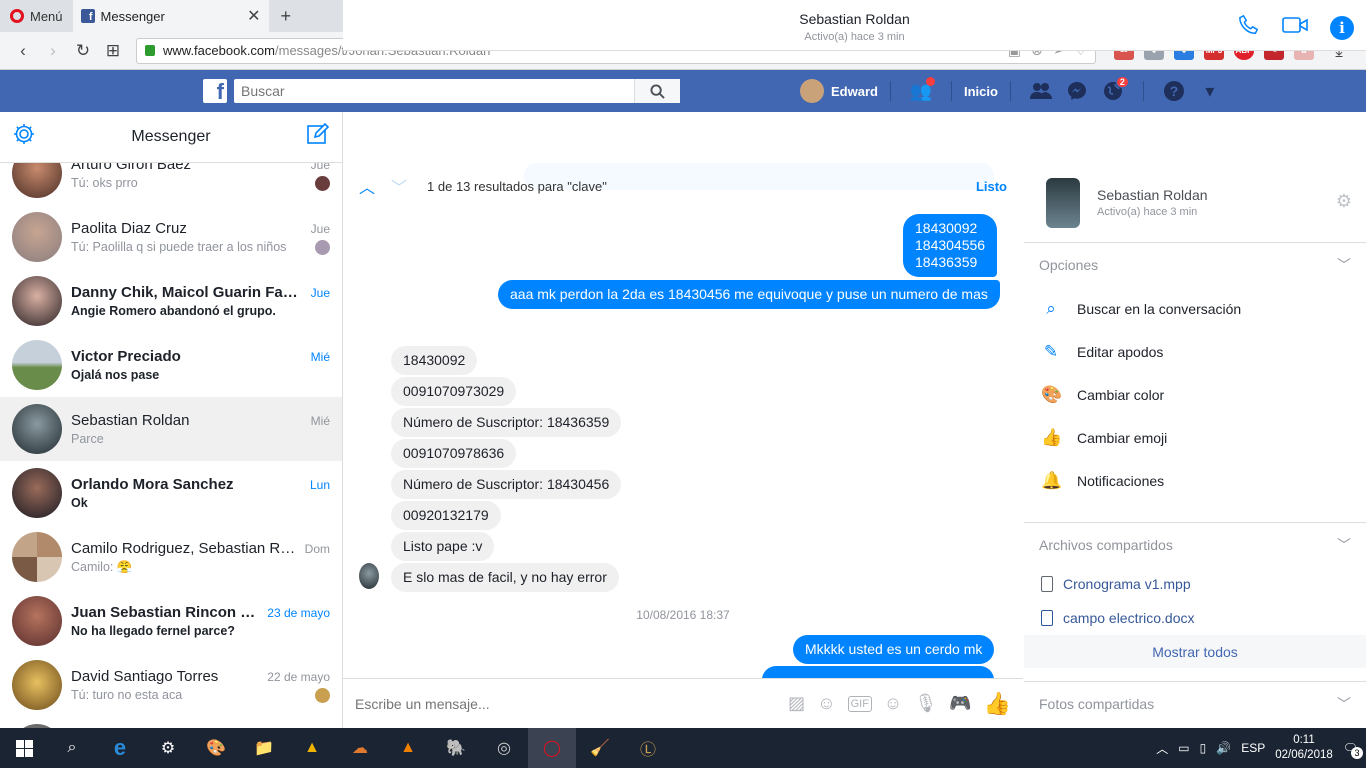 The image size is (1366, 768). Describe the element at coordinates (981, 91) in the screenshot. I see `home-link: Inicio` at that location.